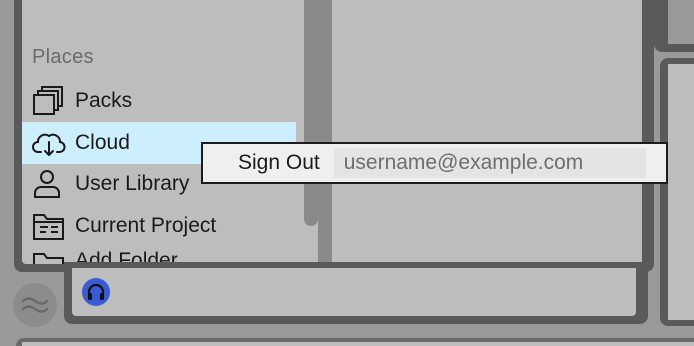  I want to click on headphones-icon, so click(96, 292).